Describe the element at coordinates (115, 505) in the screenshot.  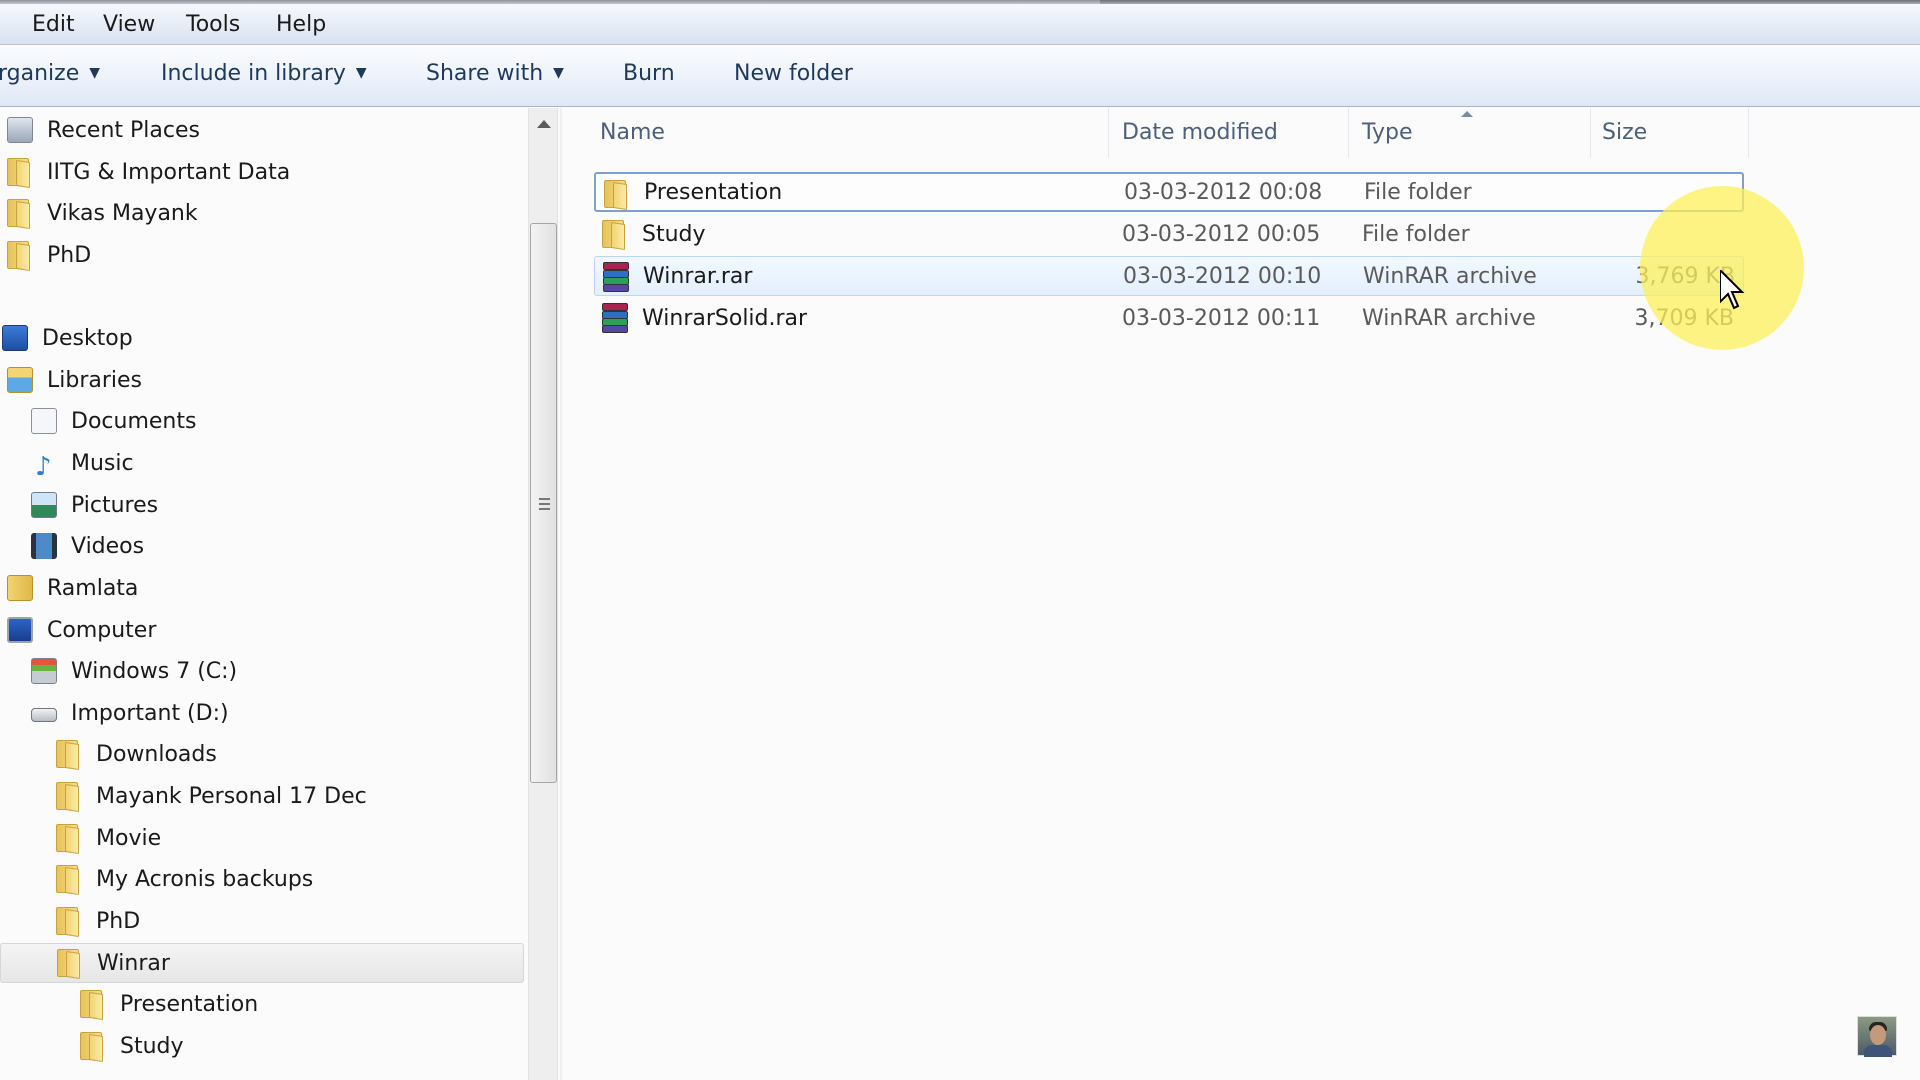
I see `nav-item-label: Pictures` at that location.